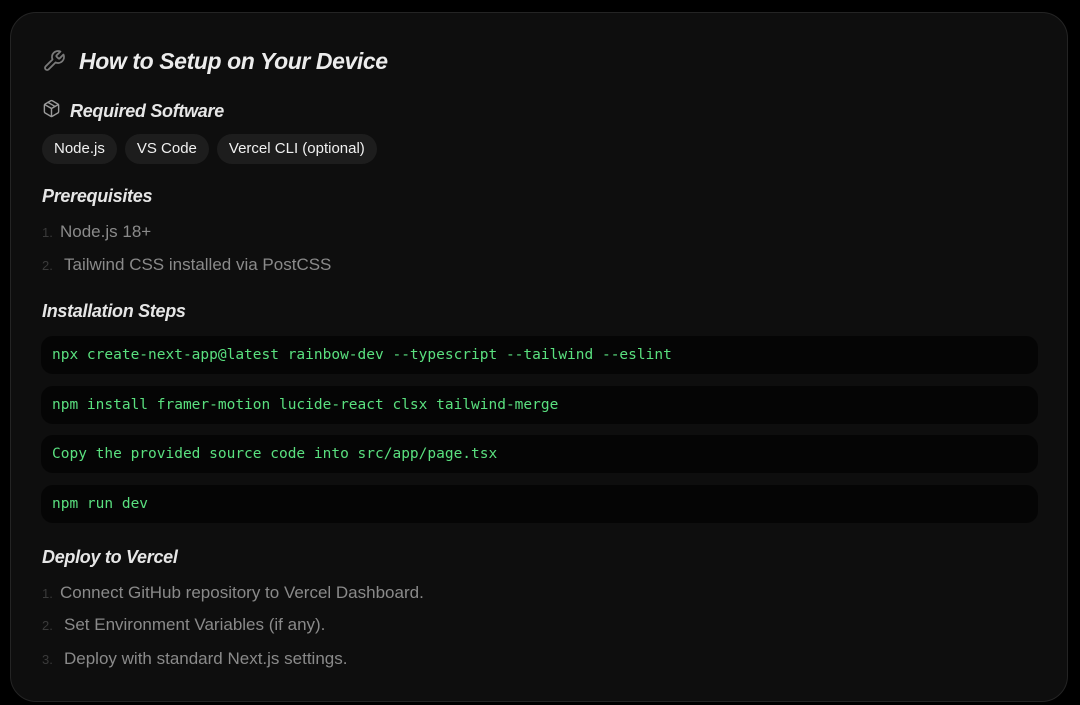 This screenshot has width=1080, height=705. What do you see at coordinates (195, 624) in the screenshot?
I see `list-text: Set Environment Variables (if any).` at bounding box center [195, 624].